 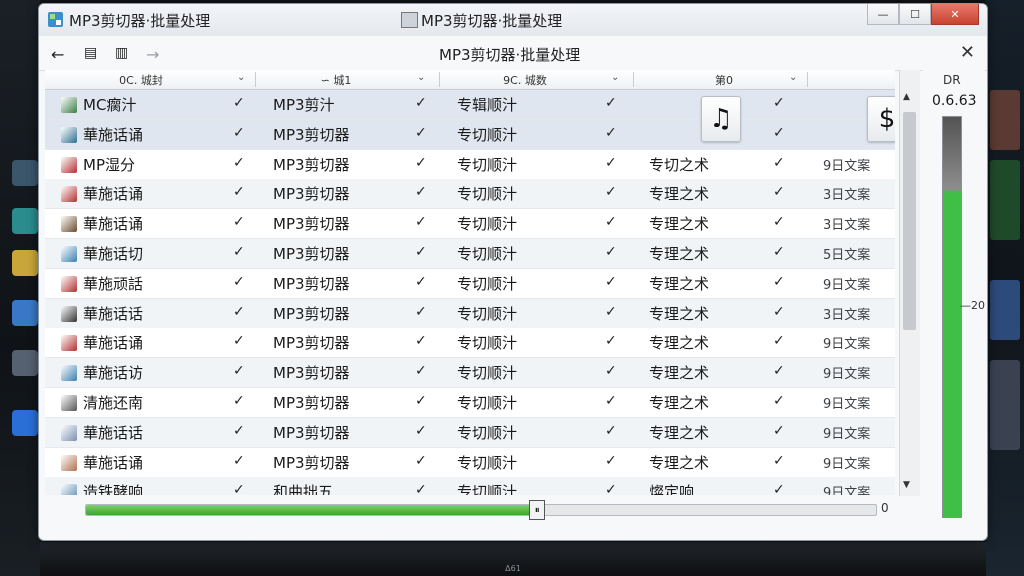 I want to click on column-header-date, so click(x=853, y=79).